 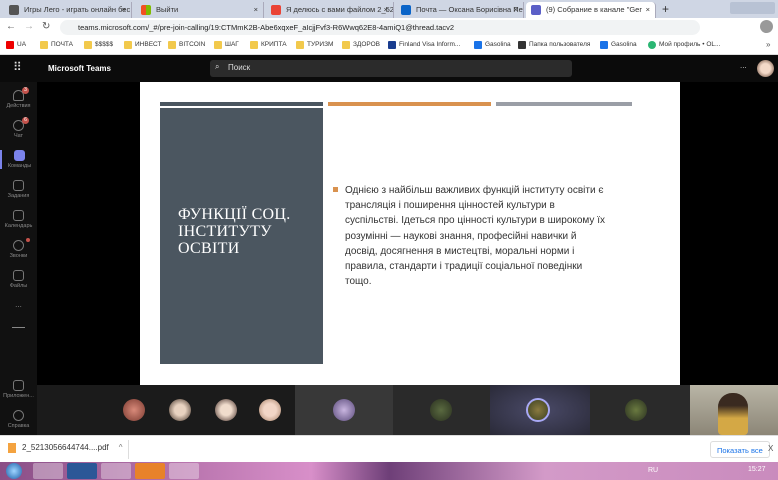 What do you see at coordinates (734, 410) in the screenshot?
I see `self-video` at bounding box center [734, 410].